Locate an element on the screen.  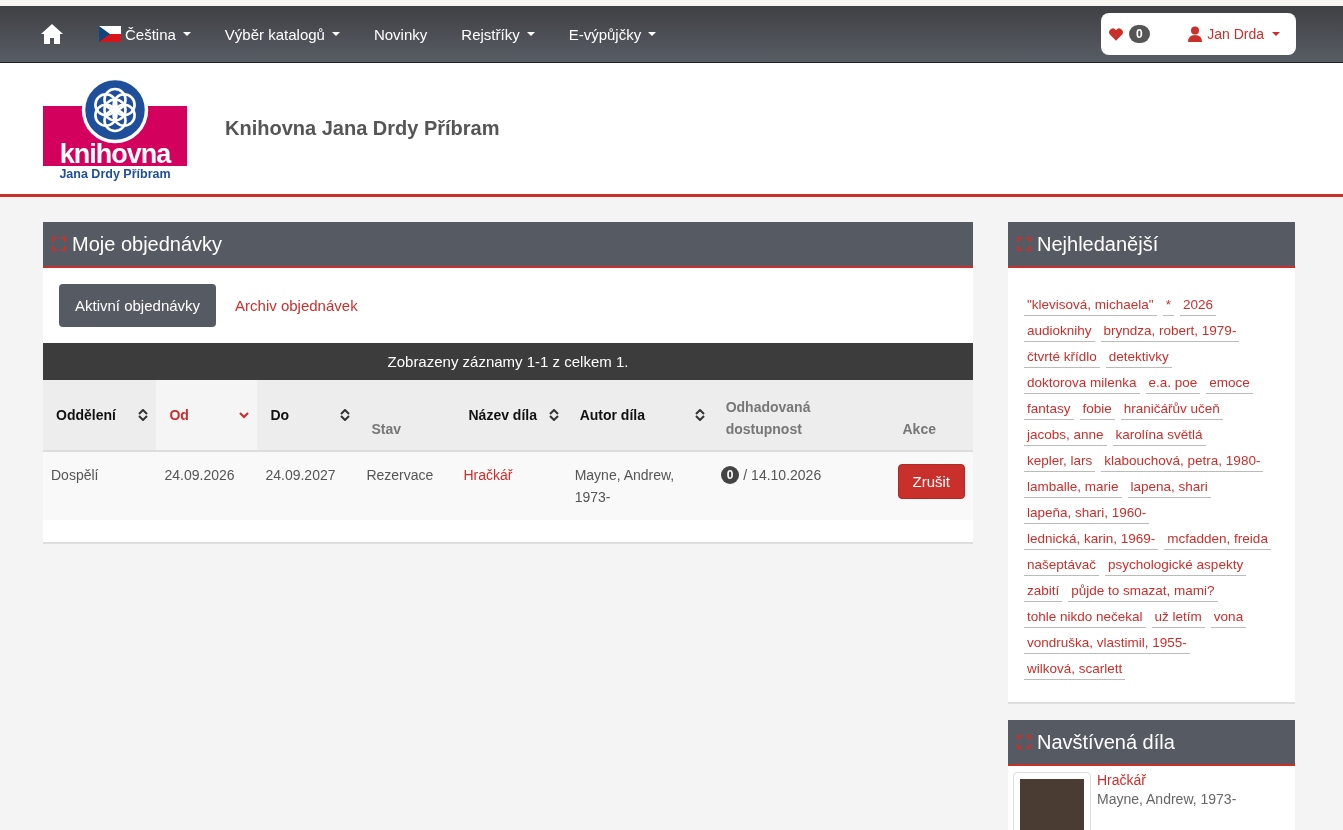
search-tag-link: mcfadden, freida is located at coordinates (1217, 539).